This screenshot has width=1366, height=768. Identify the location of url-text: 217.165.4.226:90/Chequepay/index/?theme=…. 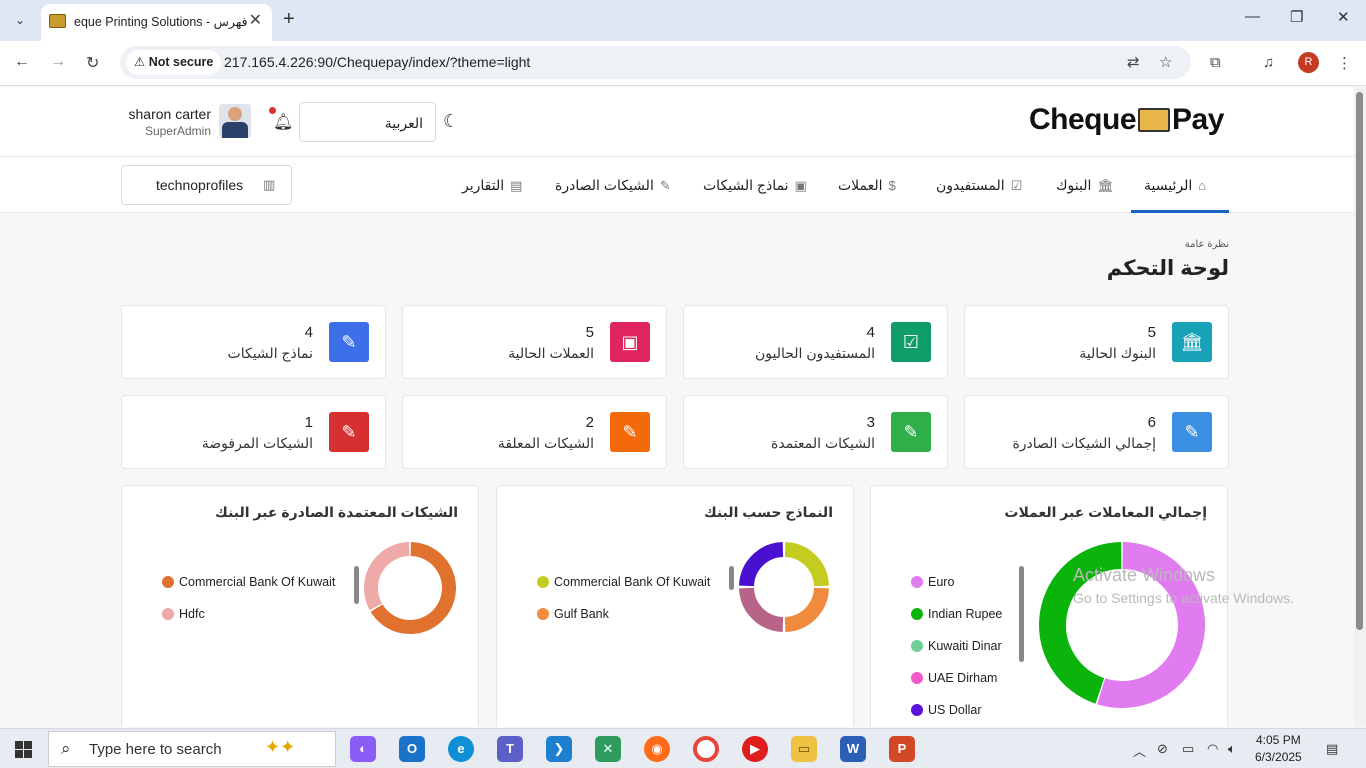
(377, 62).